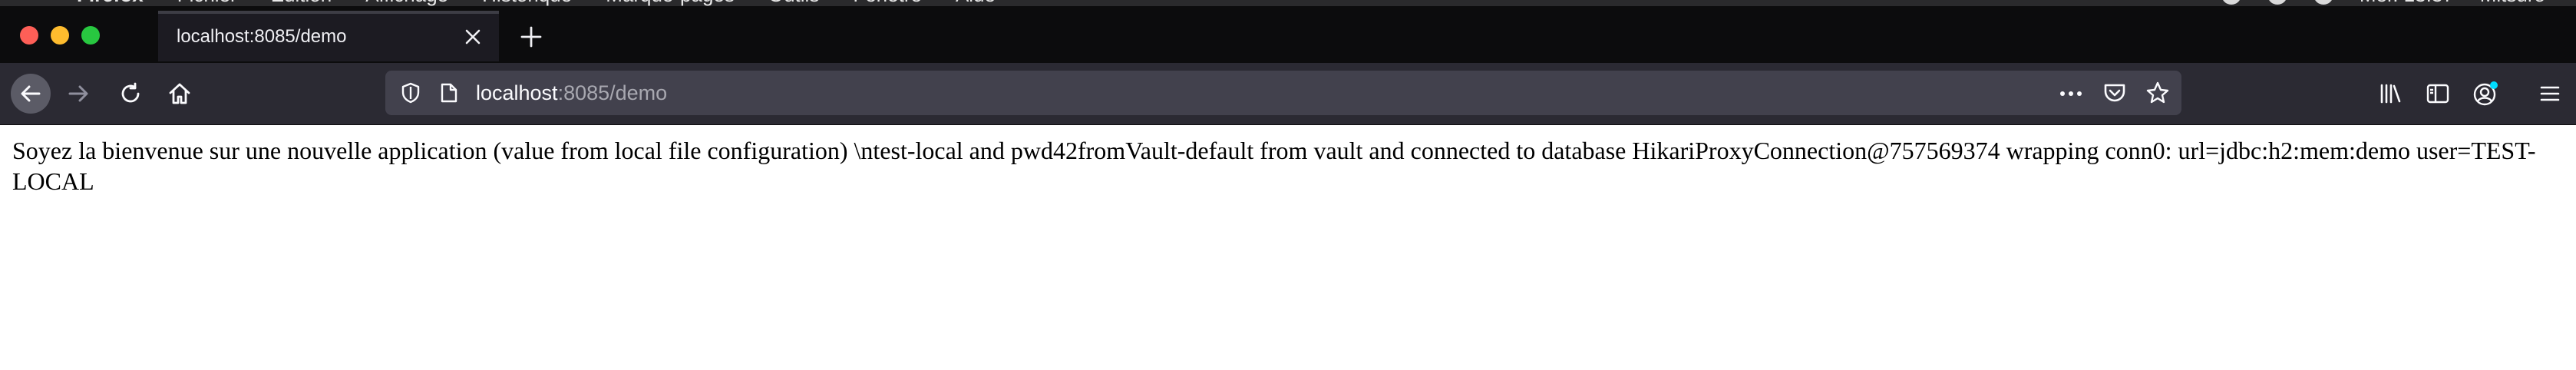  Describe the element at coordinates (2438, 94) in the screenshot. I see `sidebar-icon` at that location.